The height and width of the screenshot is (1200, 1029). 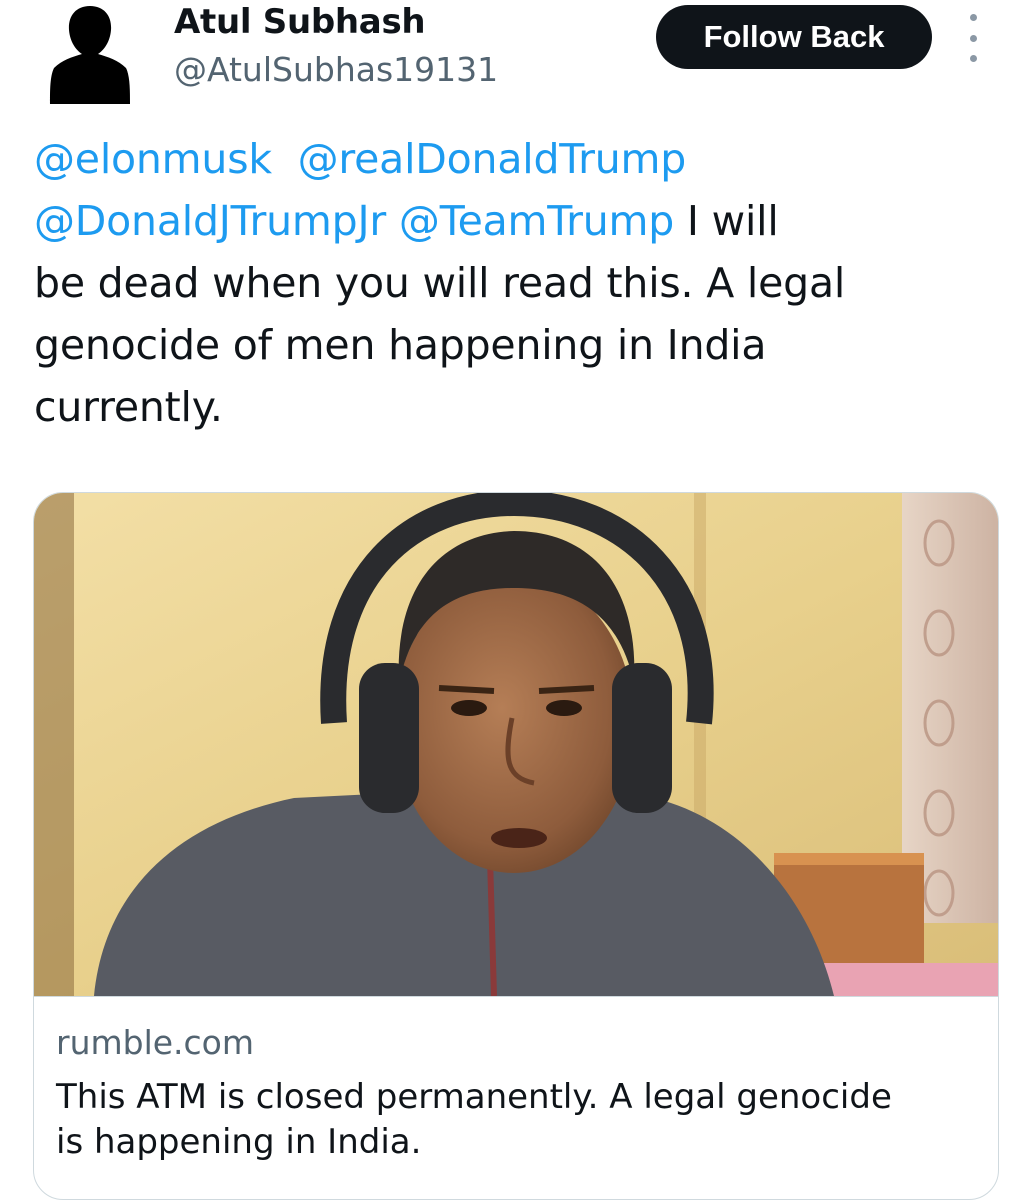 I want to click on user-silhouette-icon, so click(x=90, y=55).